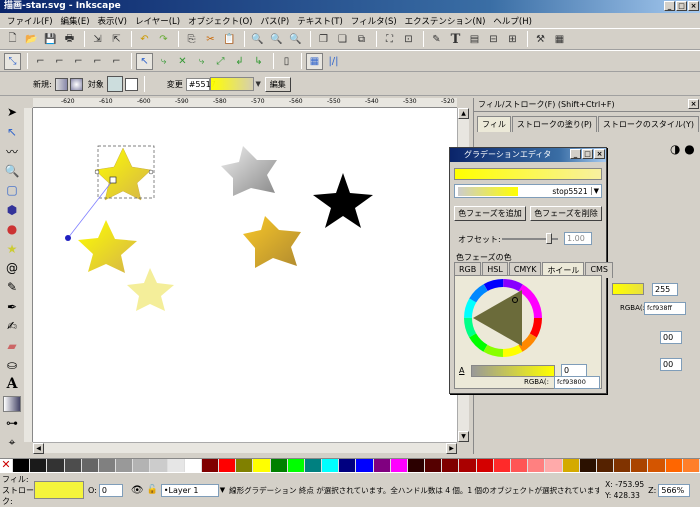  What do you see at coordinates (201, 61) in the screenshot?
I see `snap-smooth-icon: ⤷` at bounding box center [201, 61].